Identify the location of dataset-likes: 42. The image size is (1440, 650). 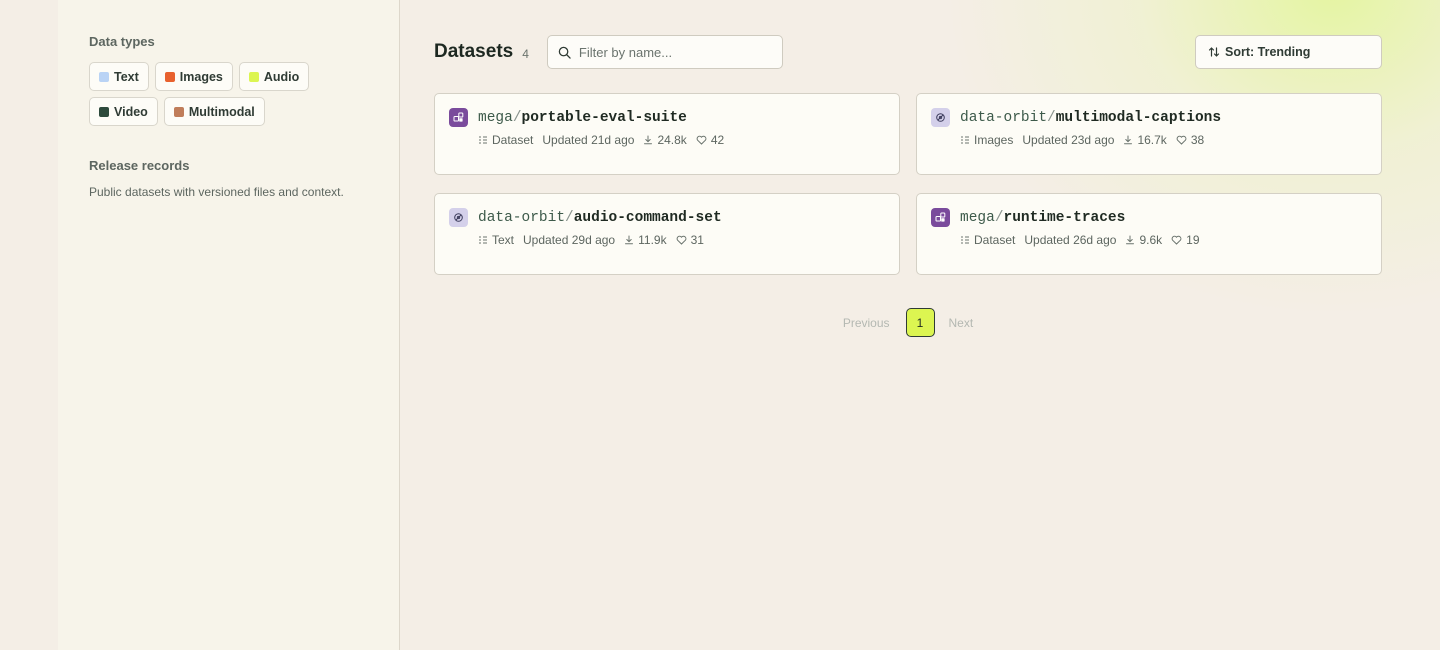
(710, 140).